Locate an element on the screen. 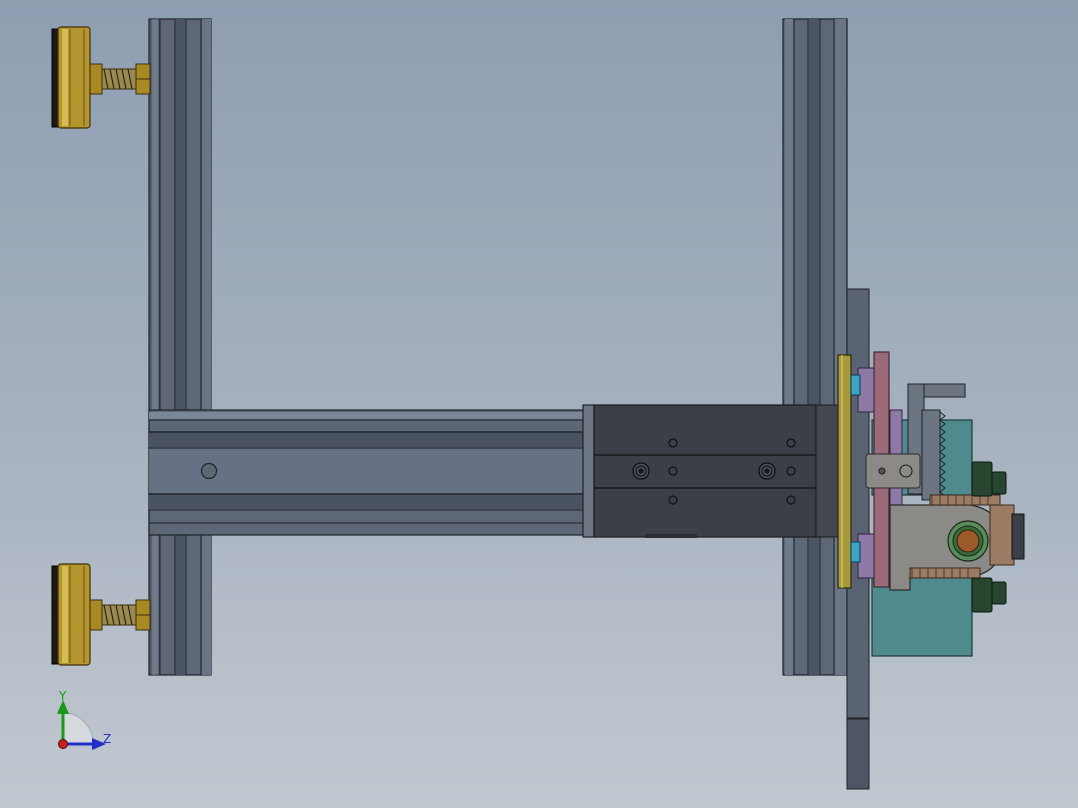 This screenshot has height=808, width=1078. x-axis-origin-dot is located at coordinates (63, 744).